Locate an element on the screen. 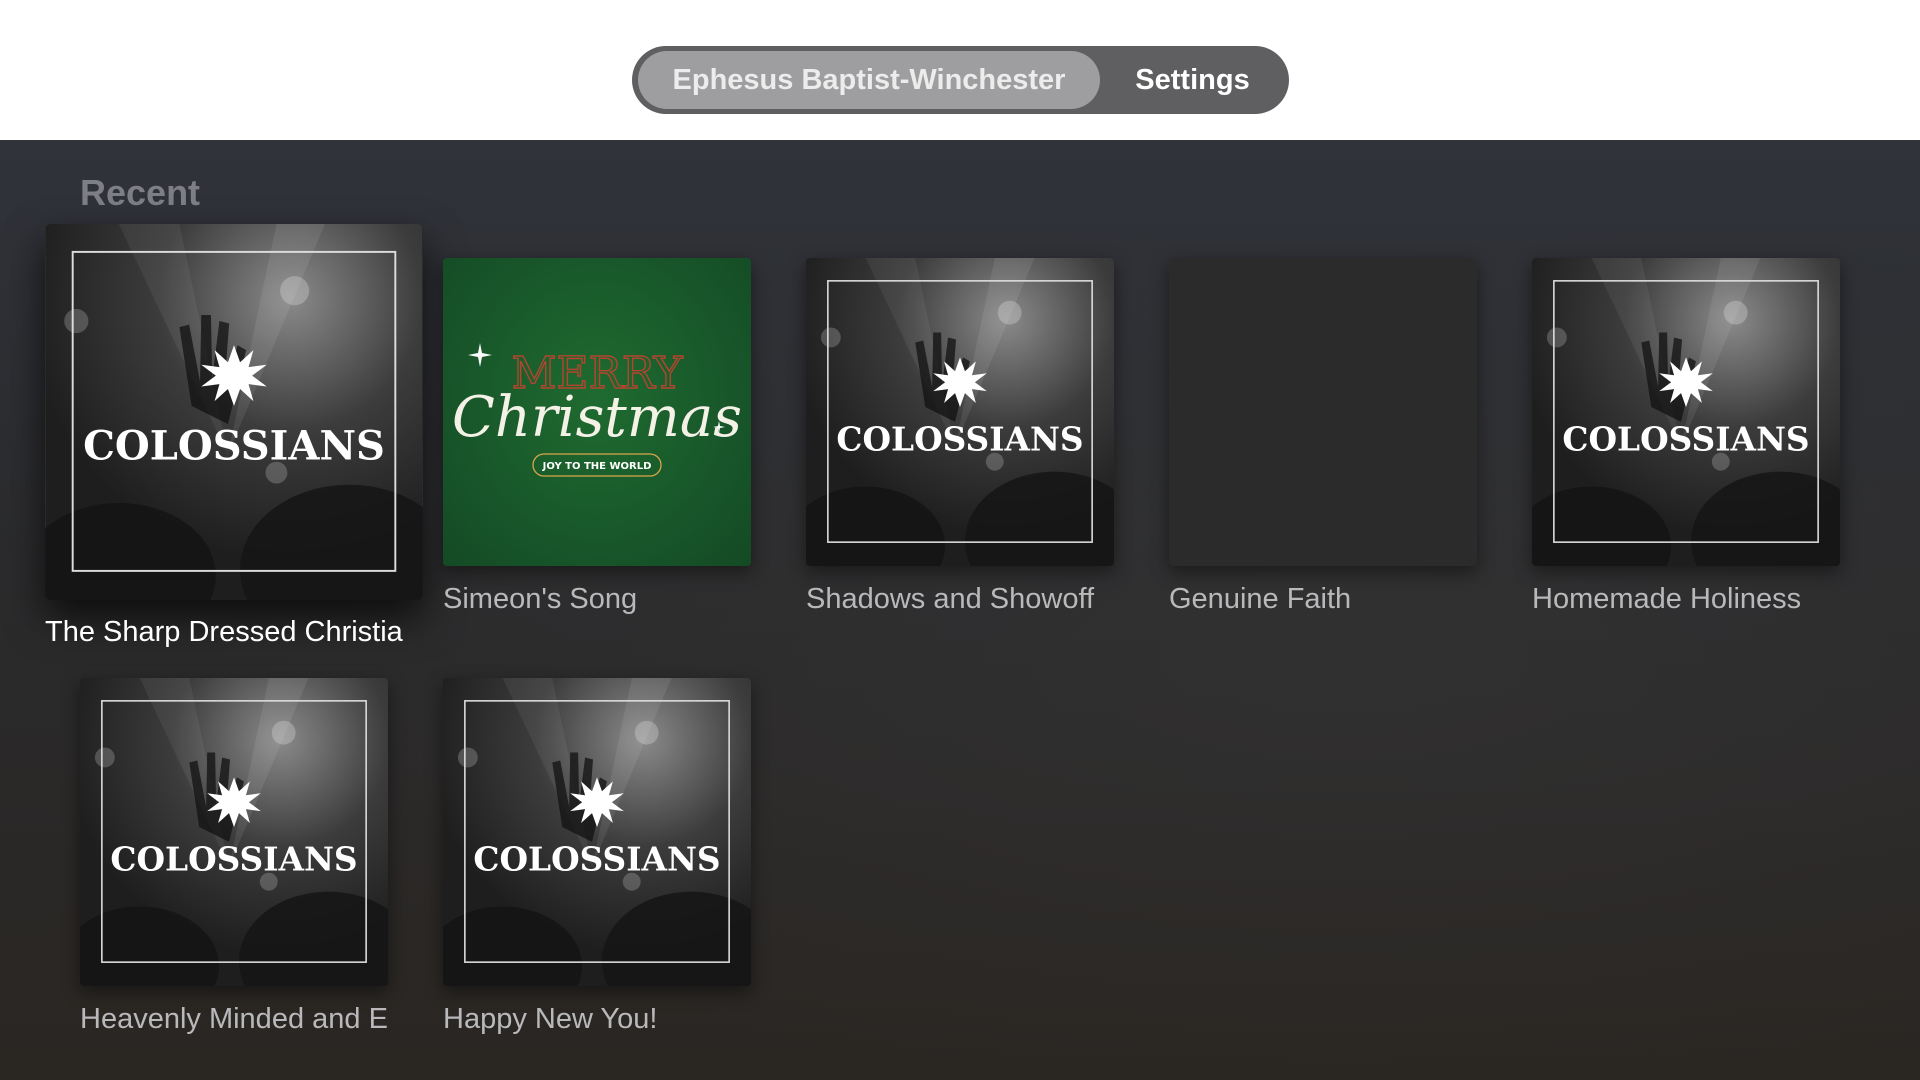  top-bar: Ephesus Baptist-Winchester Settings is located at coordinates (960, 70).